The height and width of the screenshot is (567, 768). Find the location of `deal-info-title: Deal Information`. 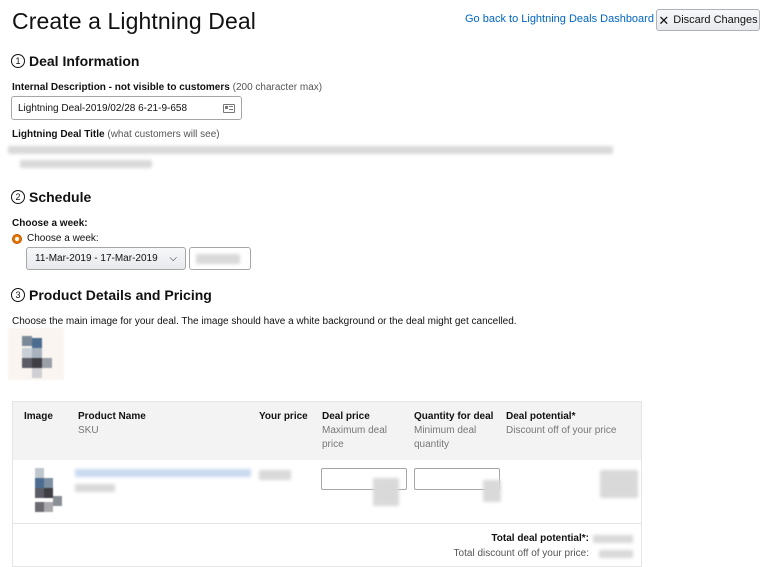

deal-info-title: Deal Information is located at coordinates (84, 61).